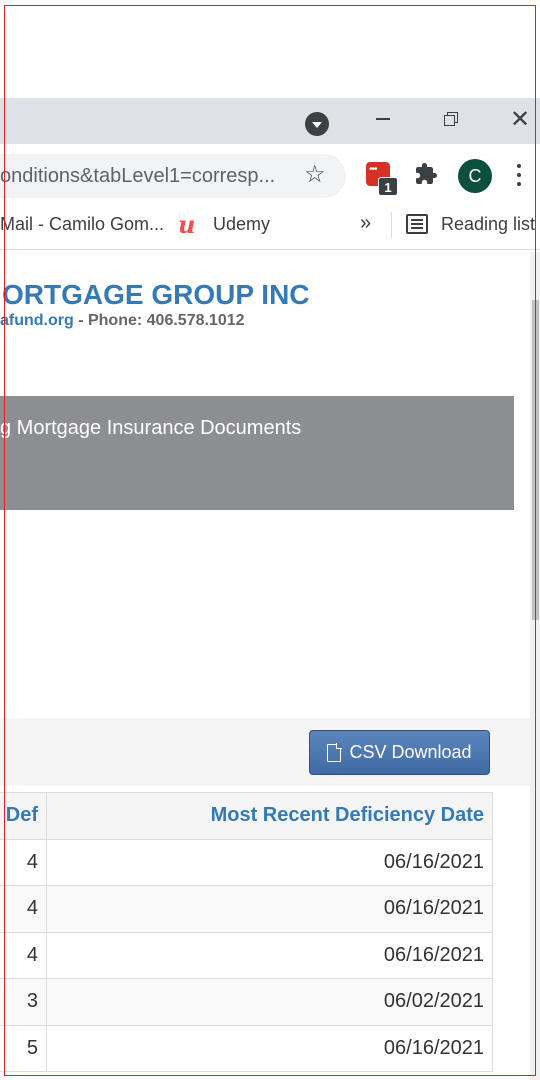 The width and height of the screenshot is (540, 1080). Describe the element at coordinates (159, 320) in the screenshot. I see `contact-phone: - Phone: 406.578.1012` at that location.